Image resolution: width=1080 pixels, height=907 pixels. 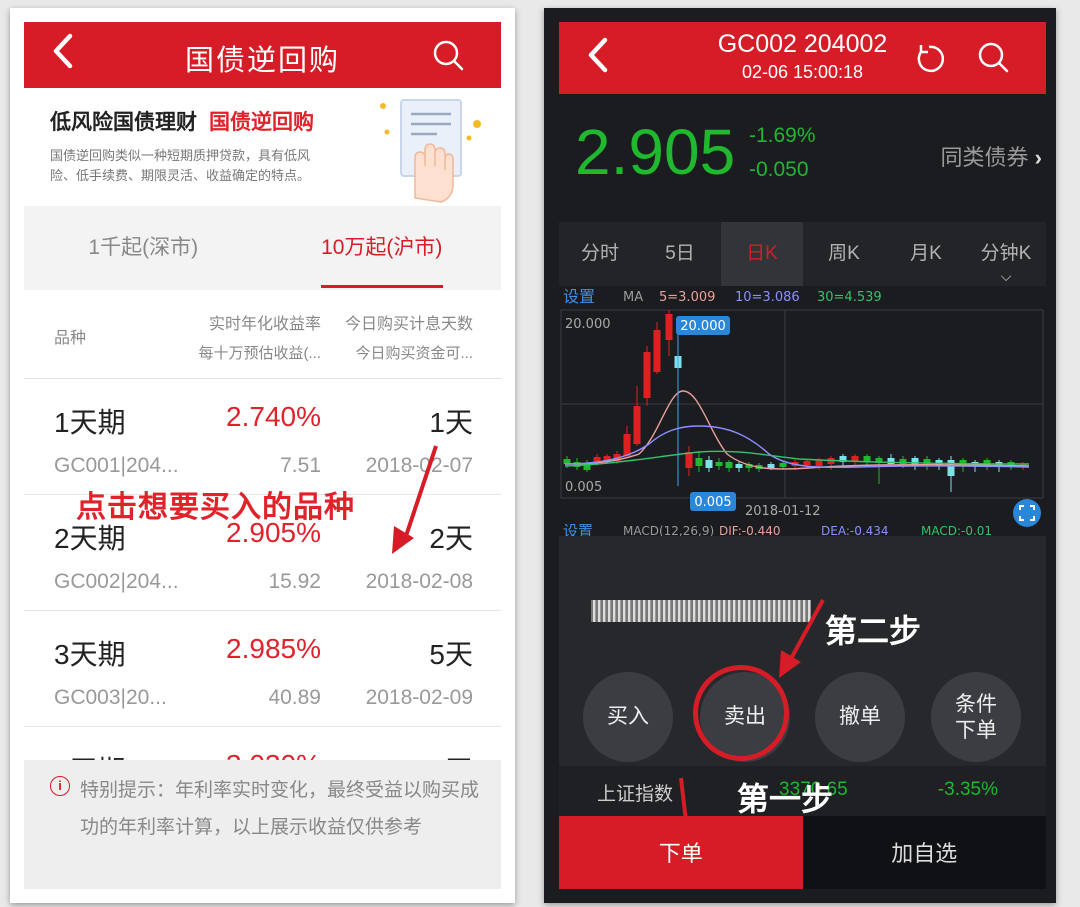 I want to click on y-min-label: 0.005, so click(x=583, y=487).